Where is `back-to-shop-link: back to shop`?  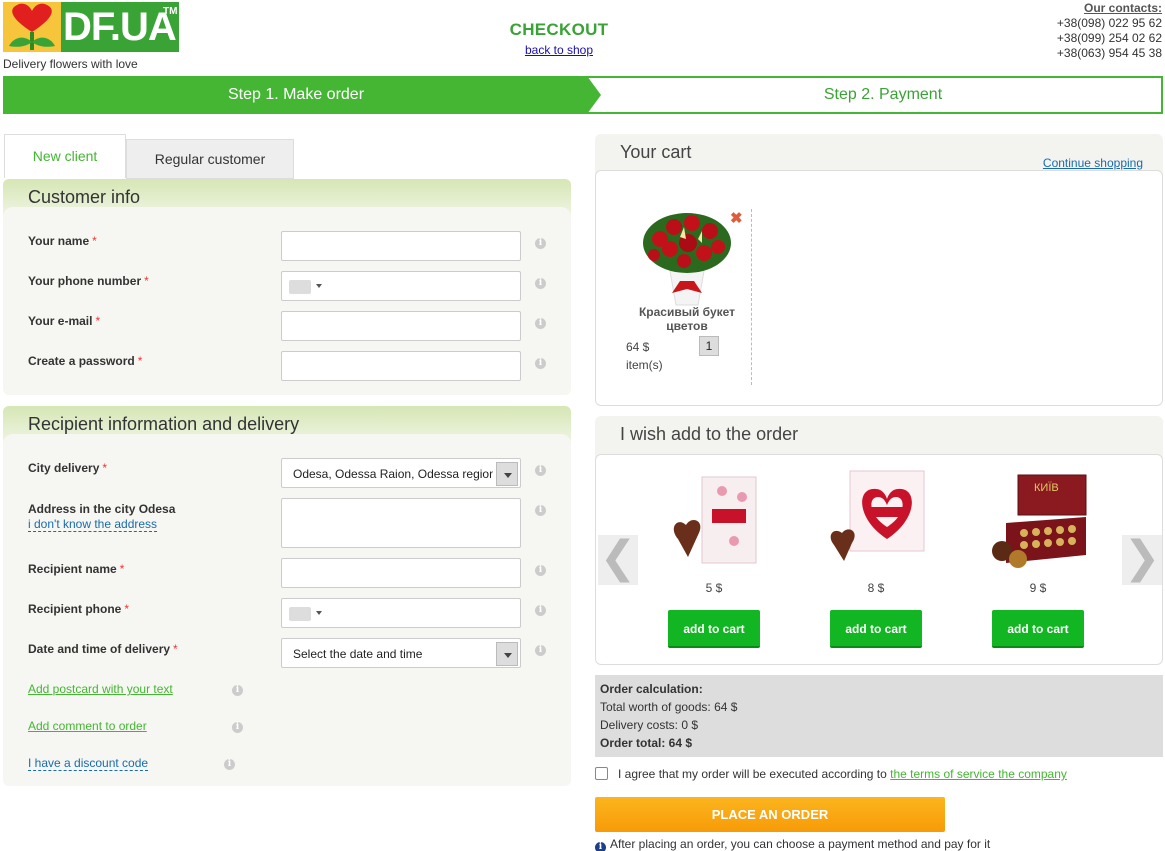 back-to-shop-link: back to shop is located at coordinates (559, 50).